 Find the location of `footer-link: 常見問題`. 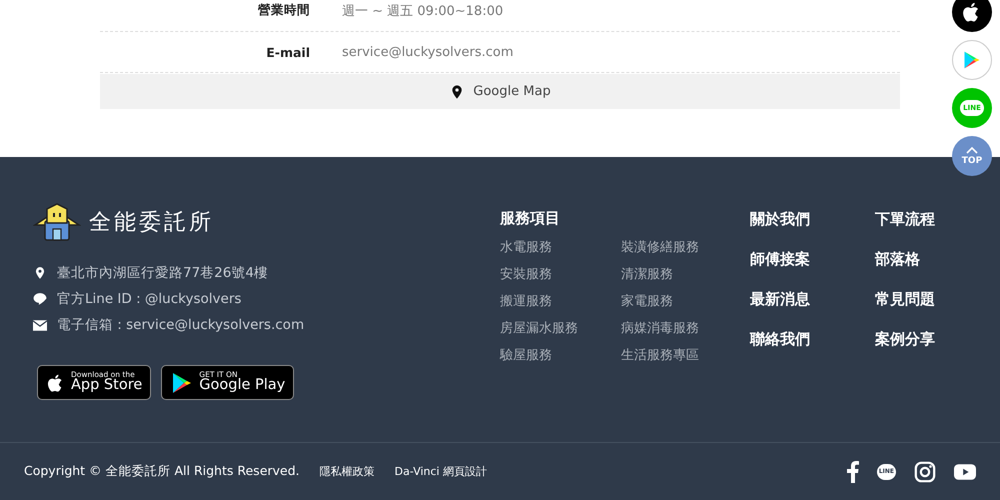

footer-link: 常見問題 is located at coordinates (925, 299).